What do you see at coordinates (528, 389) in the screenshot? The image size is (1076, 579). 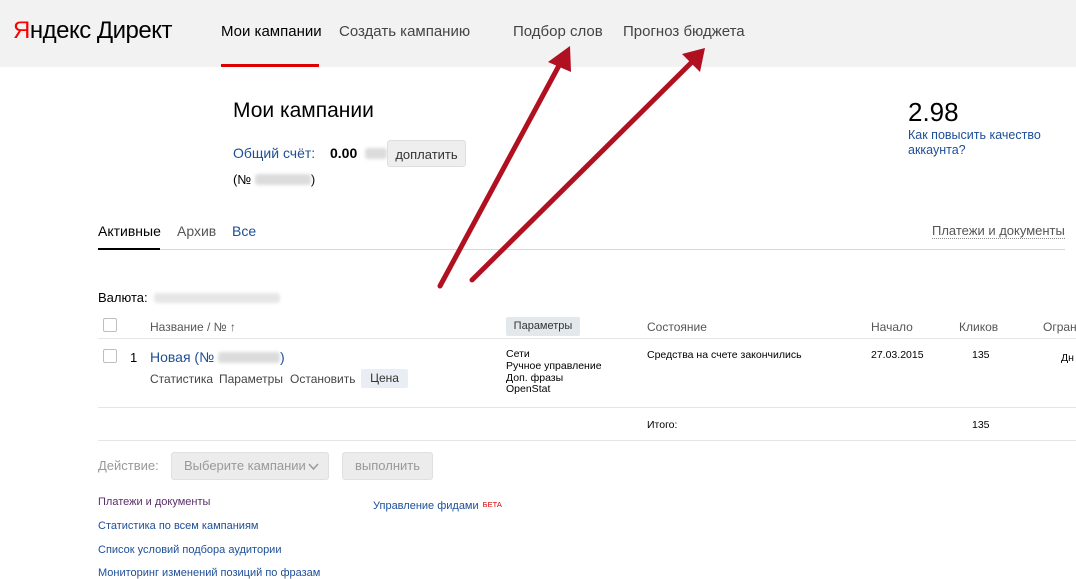 I see `setting-item: OpenStat` at bounding box center [528, 389].